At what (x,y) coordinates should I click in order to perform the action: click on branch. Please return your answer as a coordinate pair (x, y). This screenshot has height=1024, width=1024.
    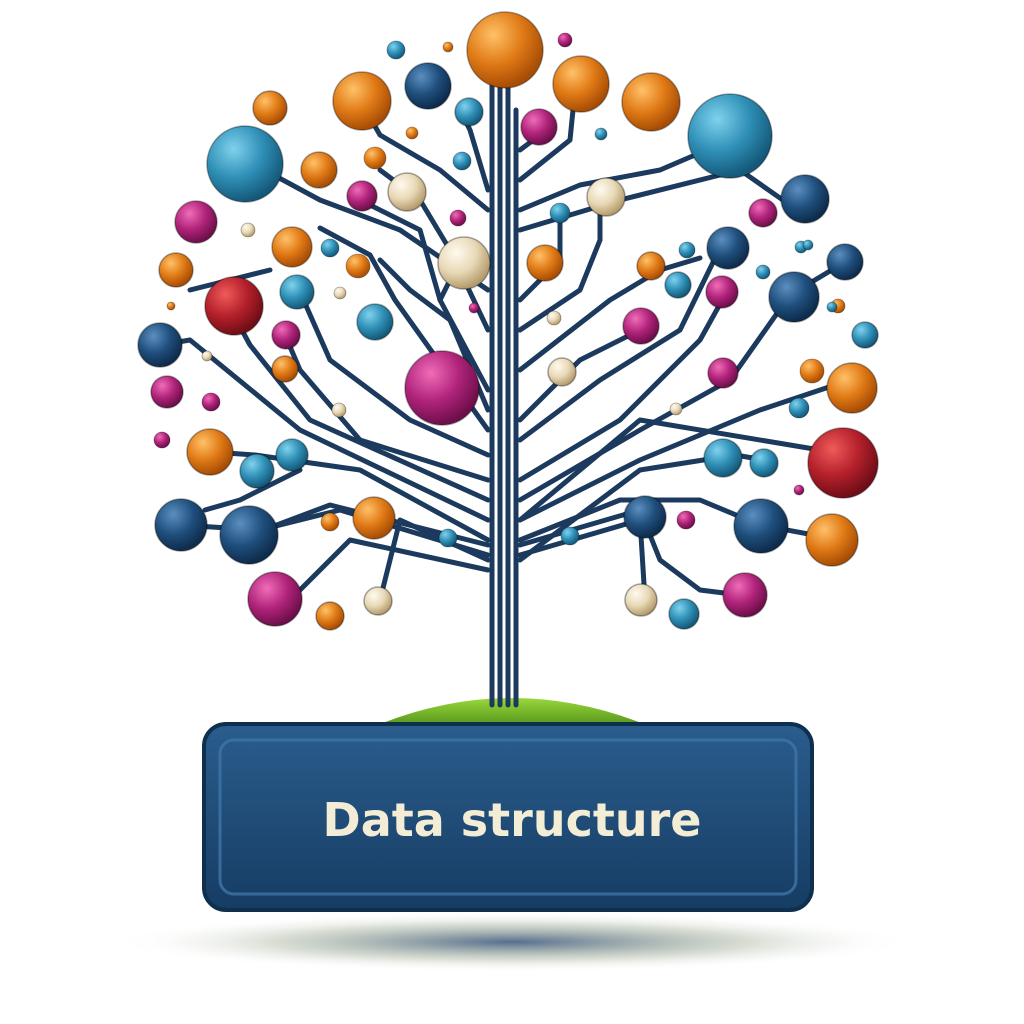
    Looking at the image, I should click on (580, 372).